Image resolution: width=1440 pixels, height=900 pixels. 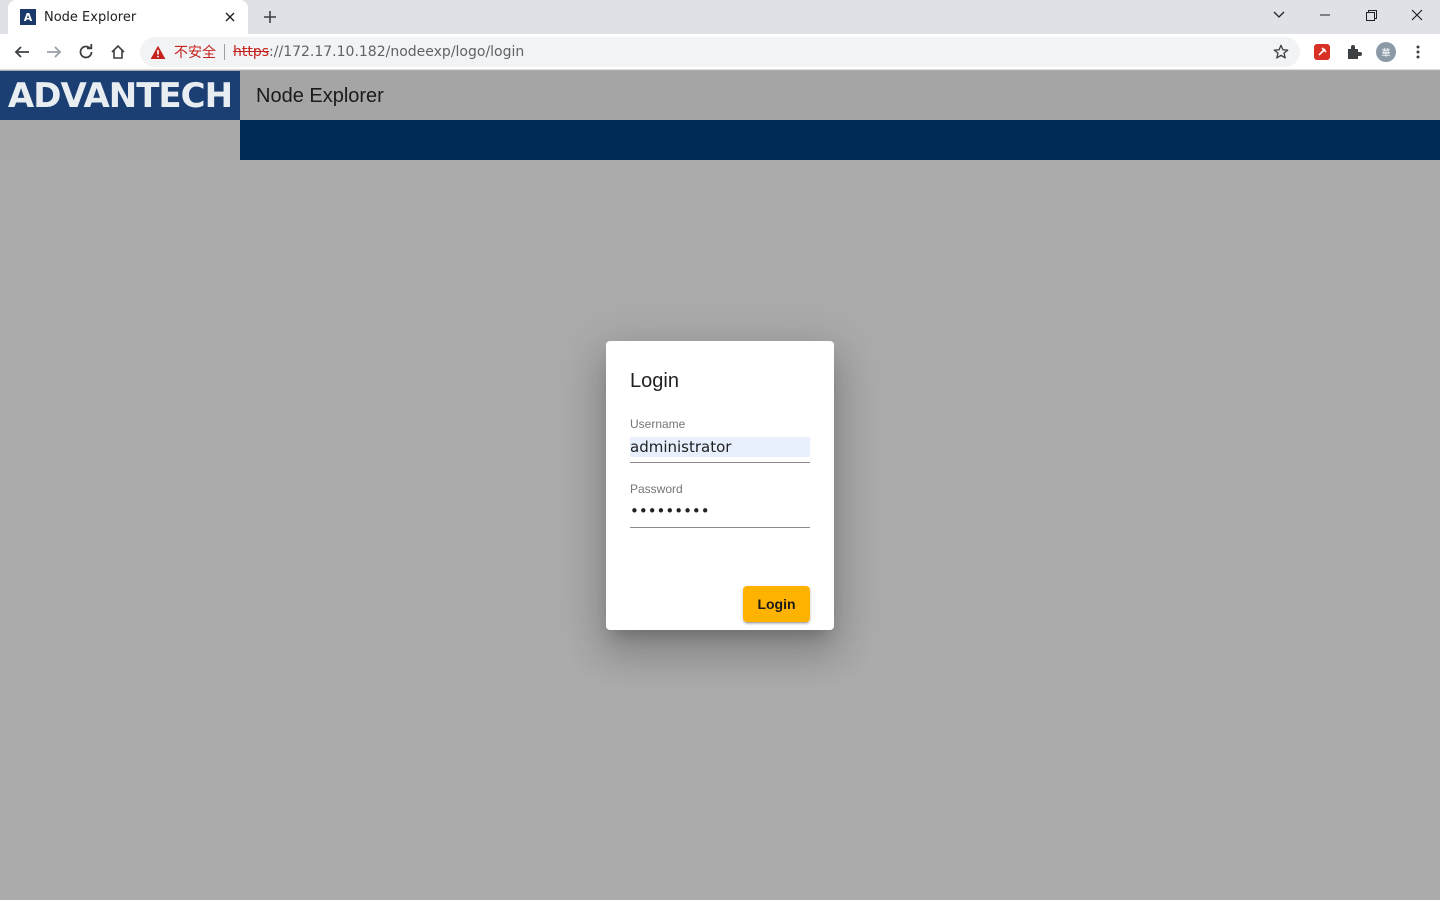 I want to click on username-label: Username, so click(x=658, y=424).